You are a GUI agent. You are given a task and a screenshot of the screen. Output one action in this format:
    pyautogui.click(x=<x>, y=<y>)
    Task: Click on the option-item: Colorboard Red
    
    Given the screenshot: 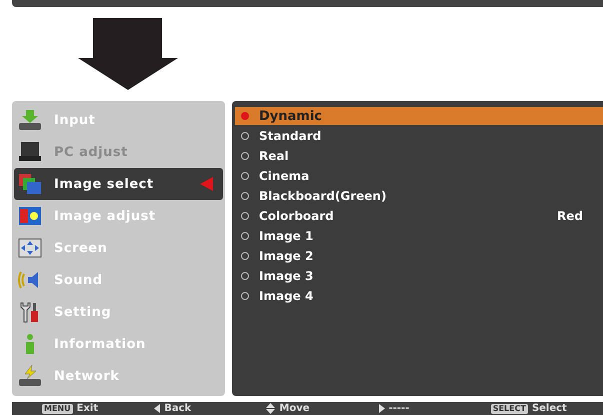 What is the action you would take?
    pyautogui.click(x=419, y=216)
    